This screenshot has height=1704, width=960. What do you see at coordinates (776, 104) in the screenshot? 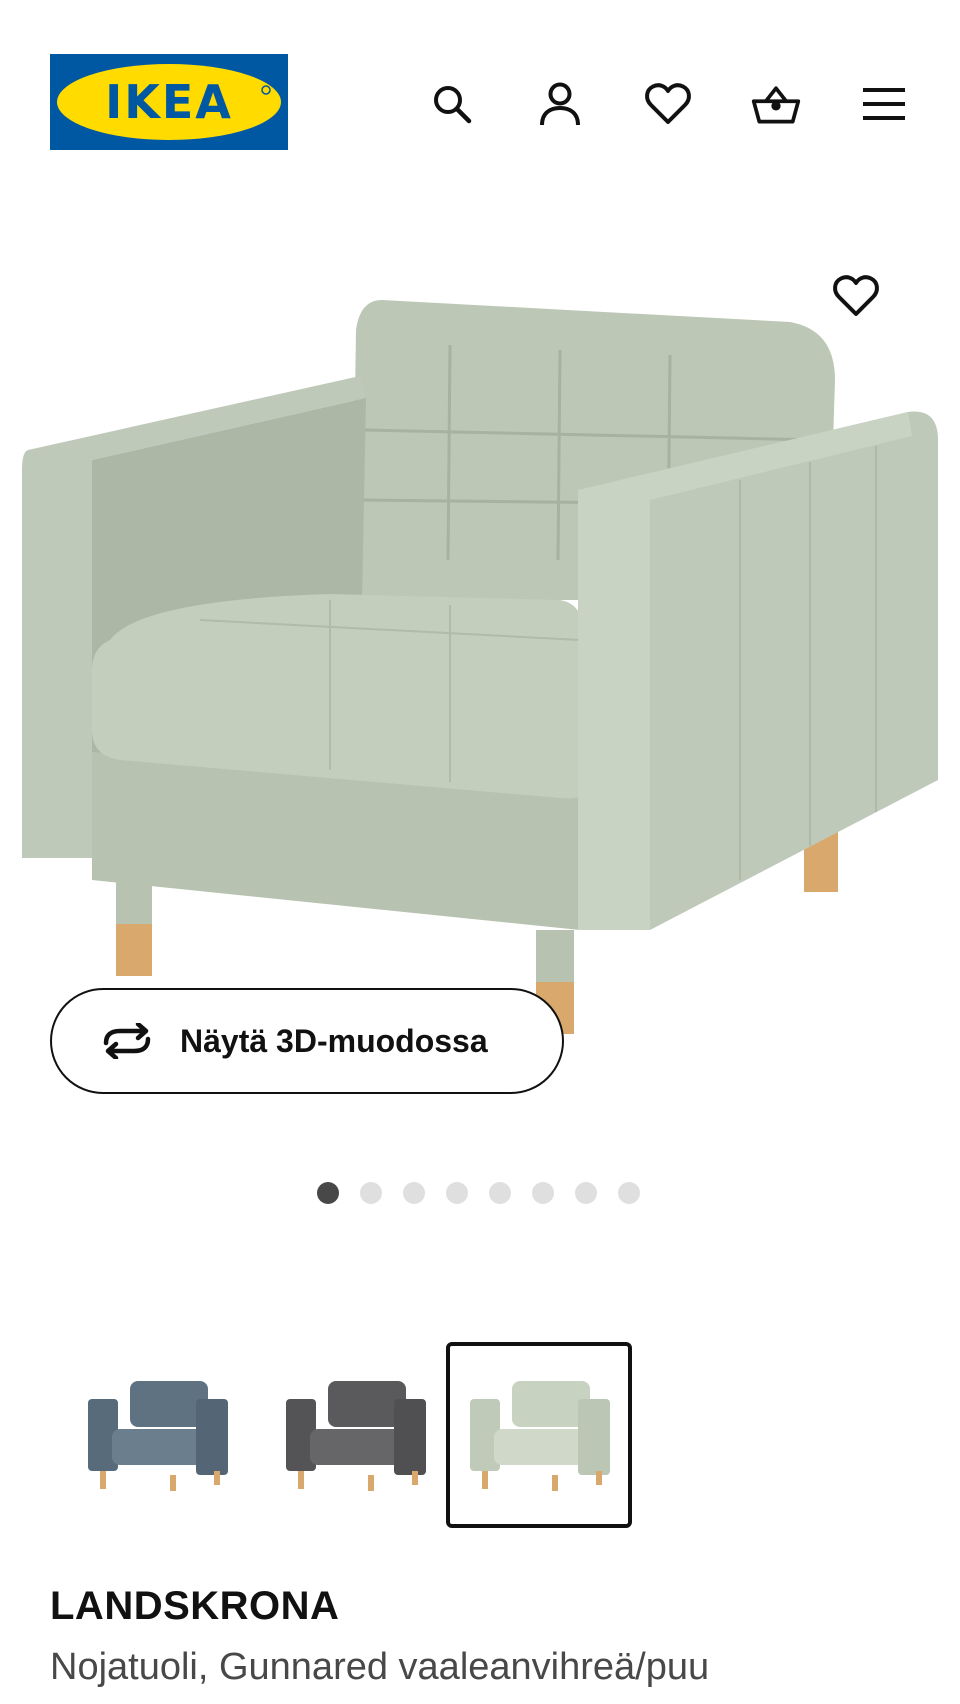
I see `shopping-basket-icon` at bounding box center [776, 104].